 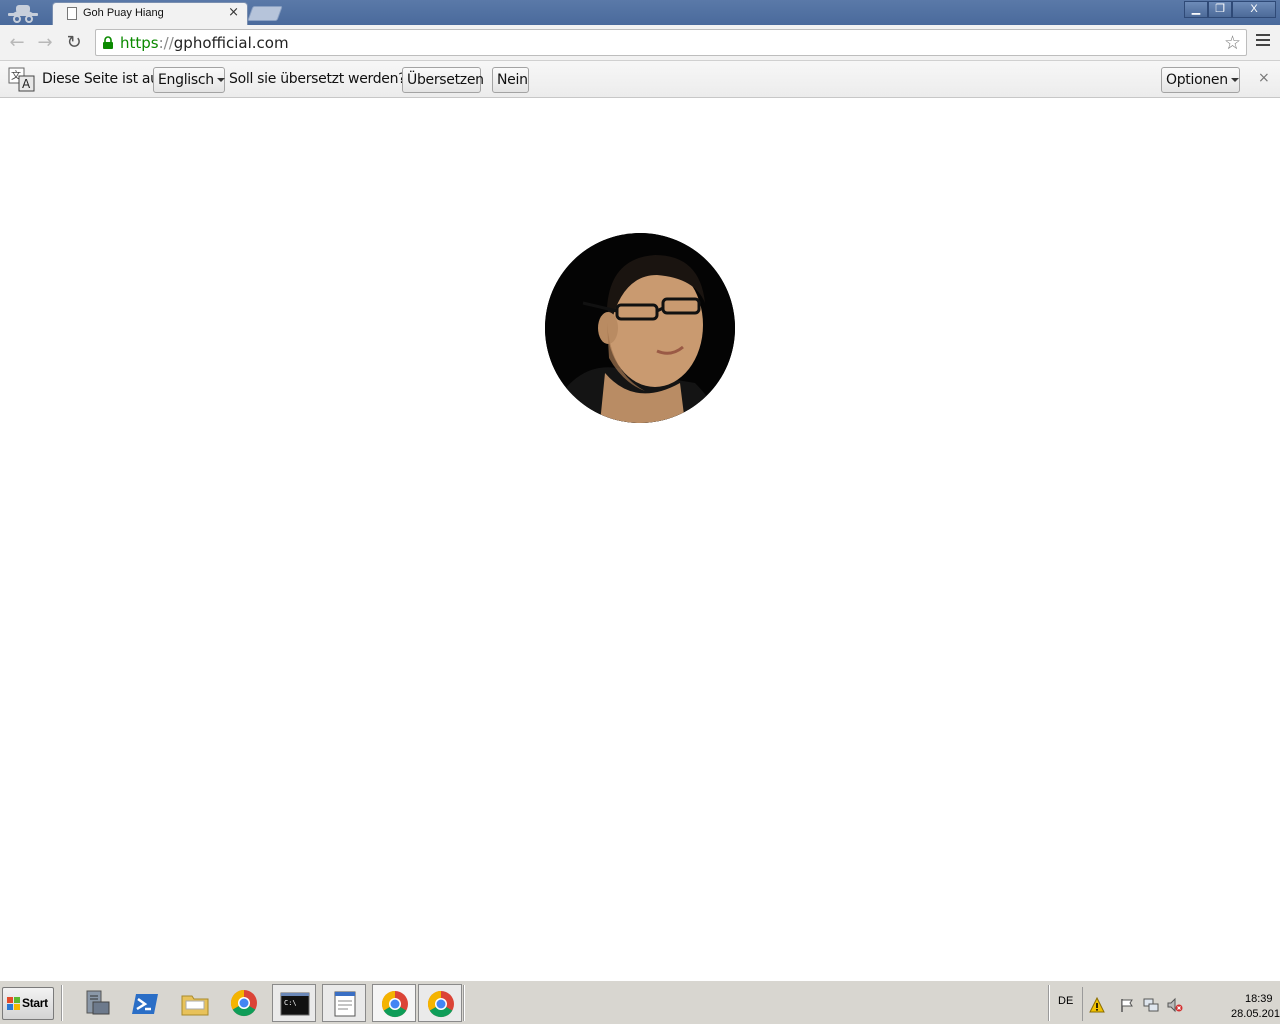 I want to click on language-value: Englisch, so click(x=186, y=80).